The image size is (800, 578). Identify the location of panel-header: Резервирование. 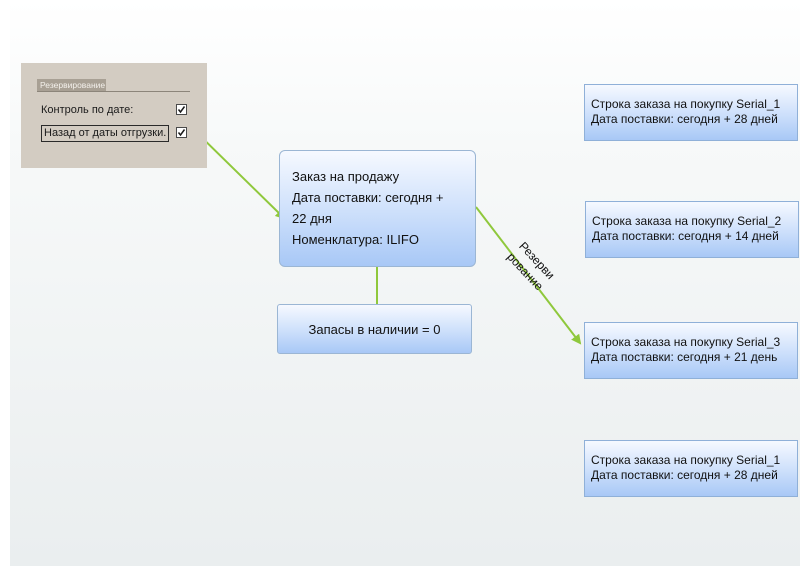
(122, 86).